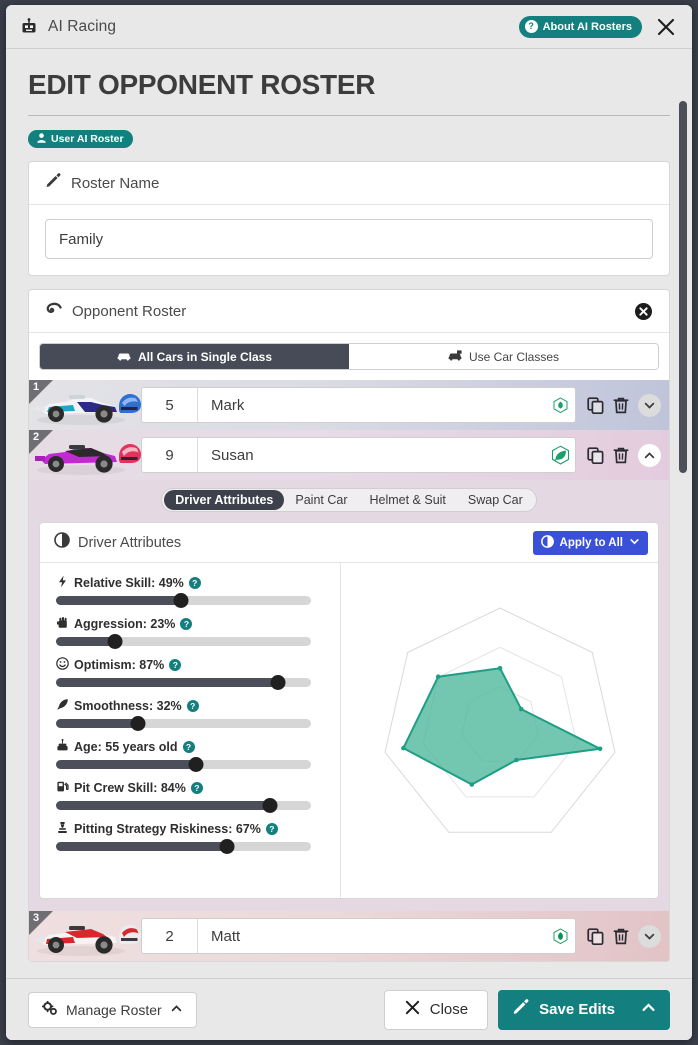 The width and height of the screenshot is (698, 1045). Describe the element at coordinates (683, 513) in the screenshot. I see `vertical-scrollbar` at that location.